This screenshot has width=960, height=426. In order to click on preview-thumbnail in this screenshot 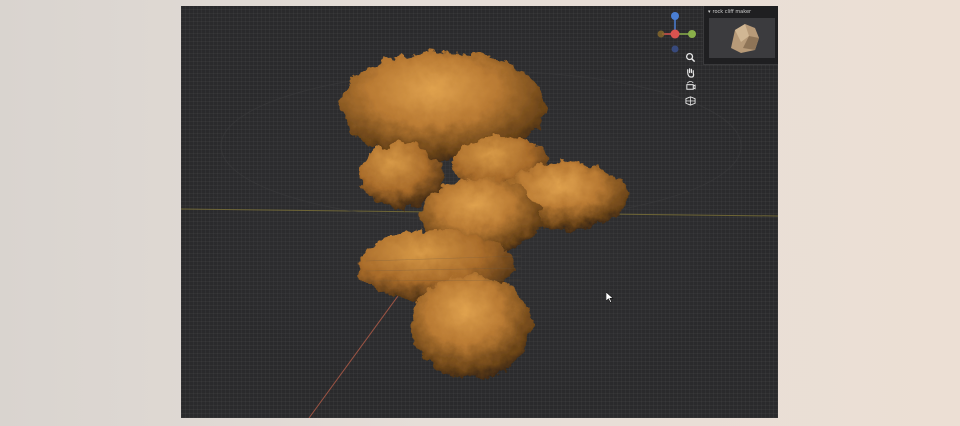, I will do `click(742, 38)`.